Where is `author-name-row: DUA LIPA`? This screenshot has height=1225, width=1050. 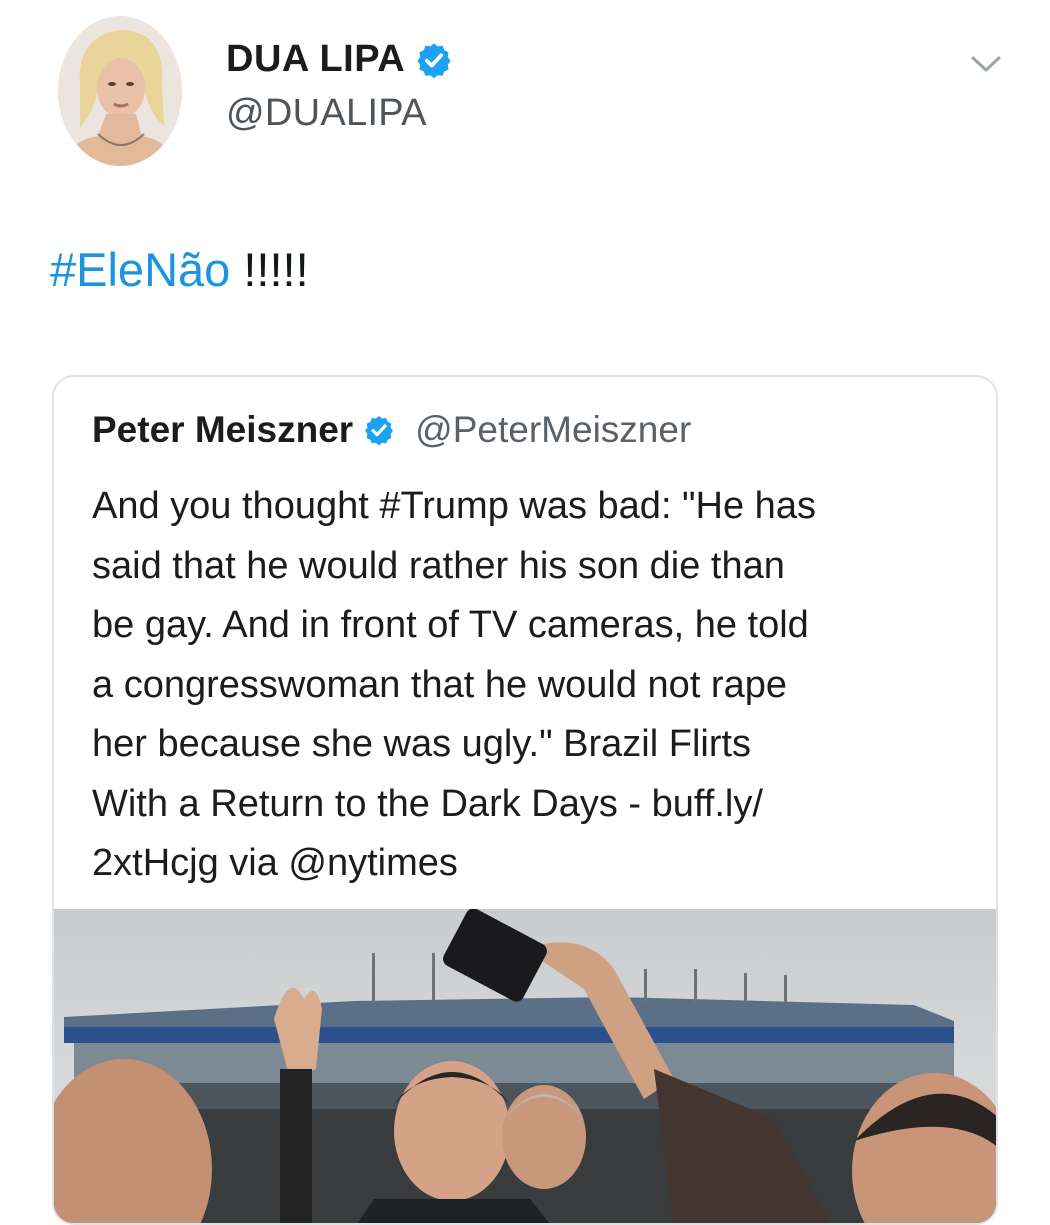
author-name-row: DUA LIPA is located at coordinates (339, 59).